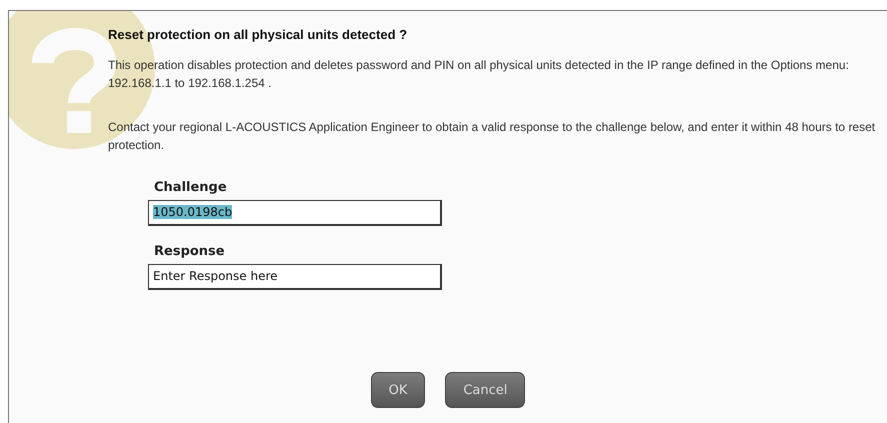 This screenshot has width=887, height=423. I want to click on message-text: This operation disables protection and deletes password and PIN on all physical units detected in the IP range defined in the Options menu: 192.168.1.1 to 192.168.1.254 ., so click(479, 74).